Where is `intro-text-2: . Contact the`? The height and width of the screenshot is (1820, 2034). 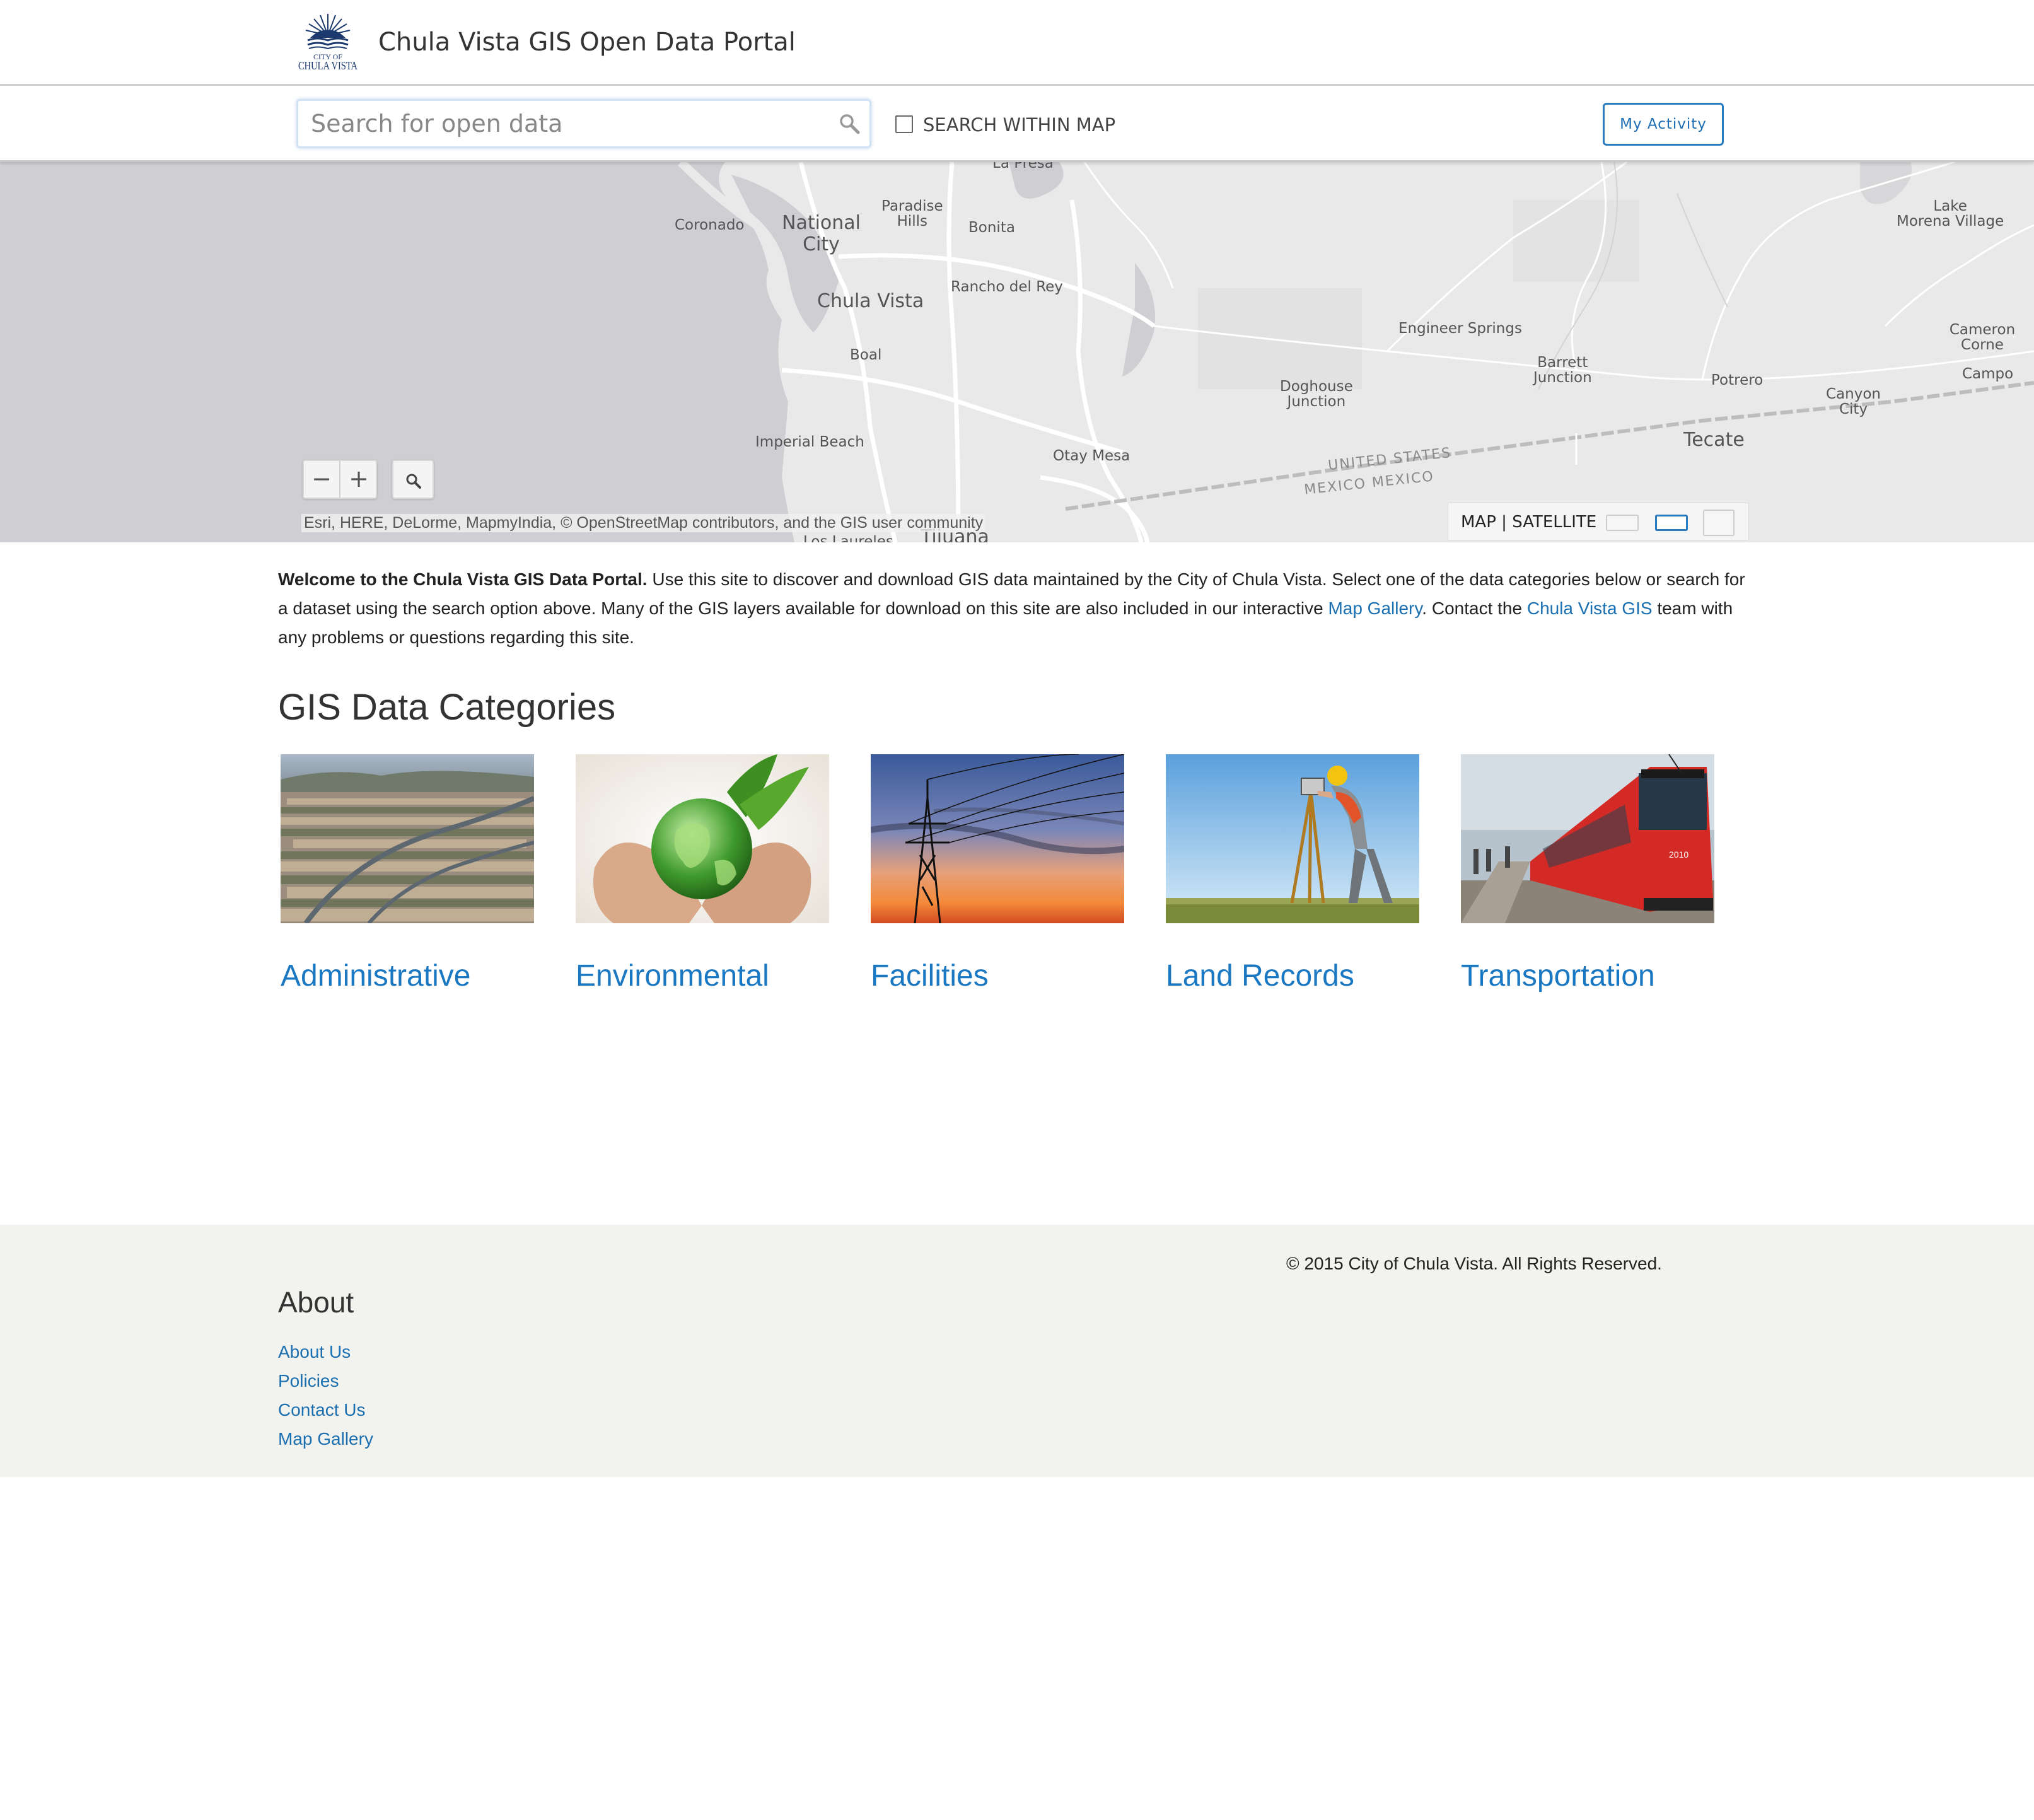 intro-text-2: . Contact the is located at coordinates (1474, 608).